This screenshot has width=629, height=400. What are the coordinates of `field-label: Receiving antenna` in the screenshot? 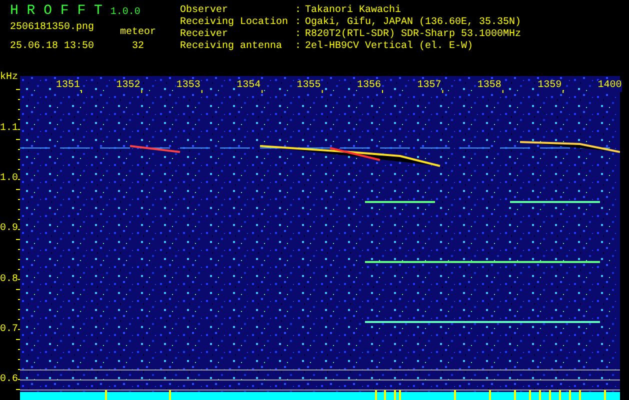 It's located at (232, 47).